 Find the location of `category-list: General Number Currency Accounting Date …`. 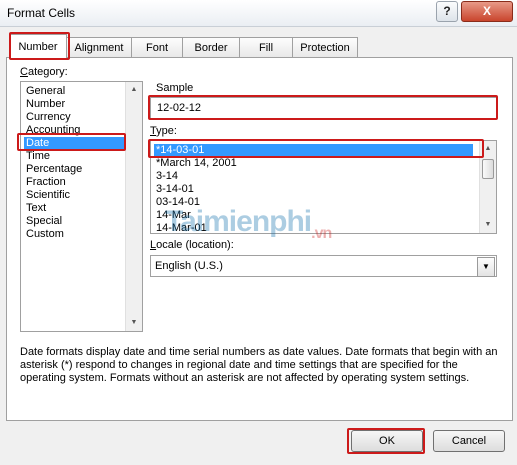

category-list: General Number Currency Accounting Date … is located at coordinates (81, 206).